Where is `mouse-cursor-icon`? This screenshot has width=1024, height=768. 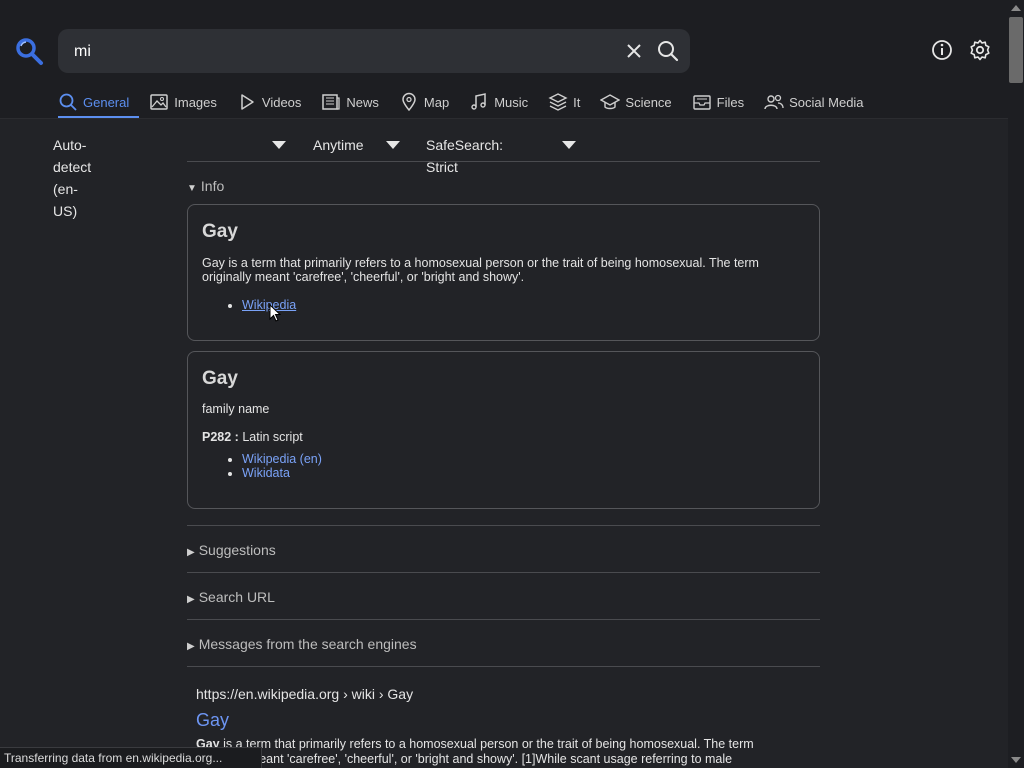 mouse-cursor-icon is located at coordinates (275, 313).